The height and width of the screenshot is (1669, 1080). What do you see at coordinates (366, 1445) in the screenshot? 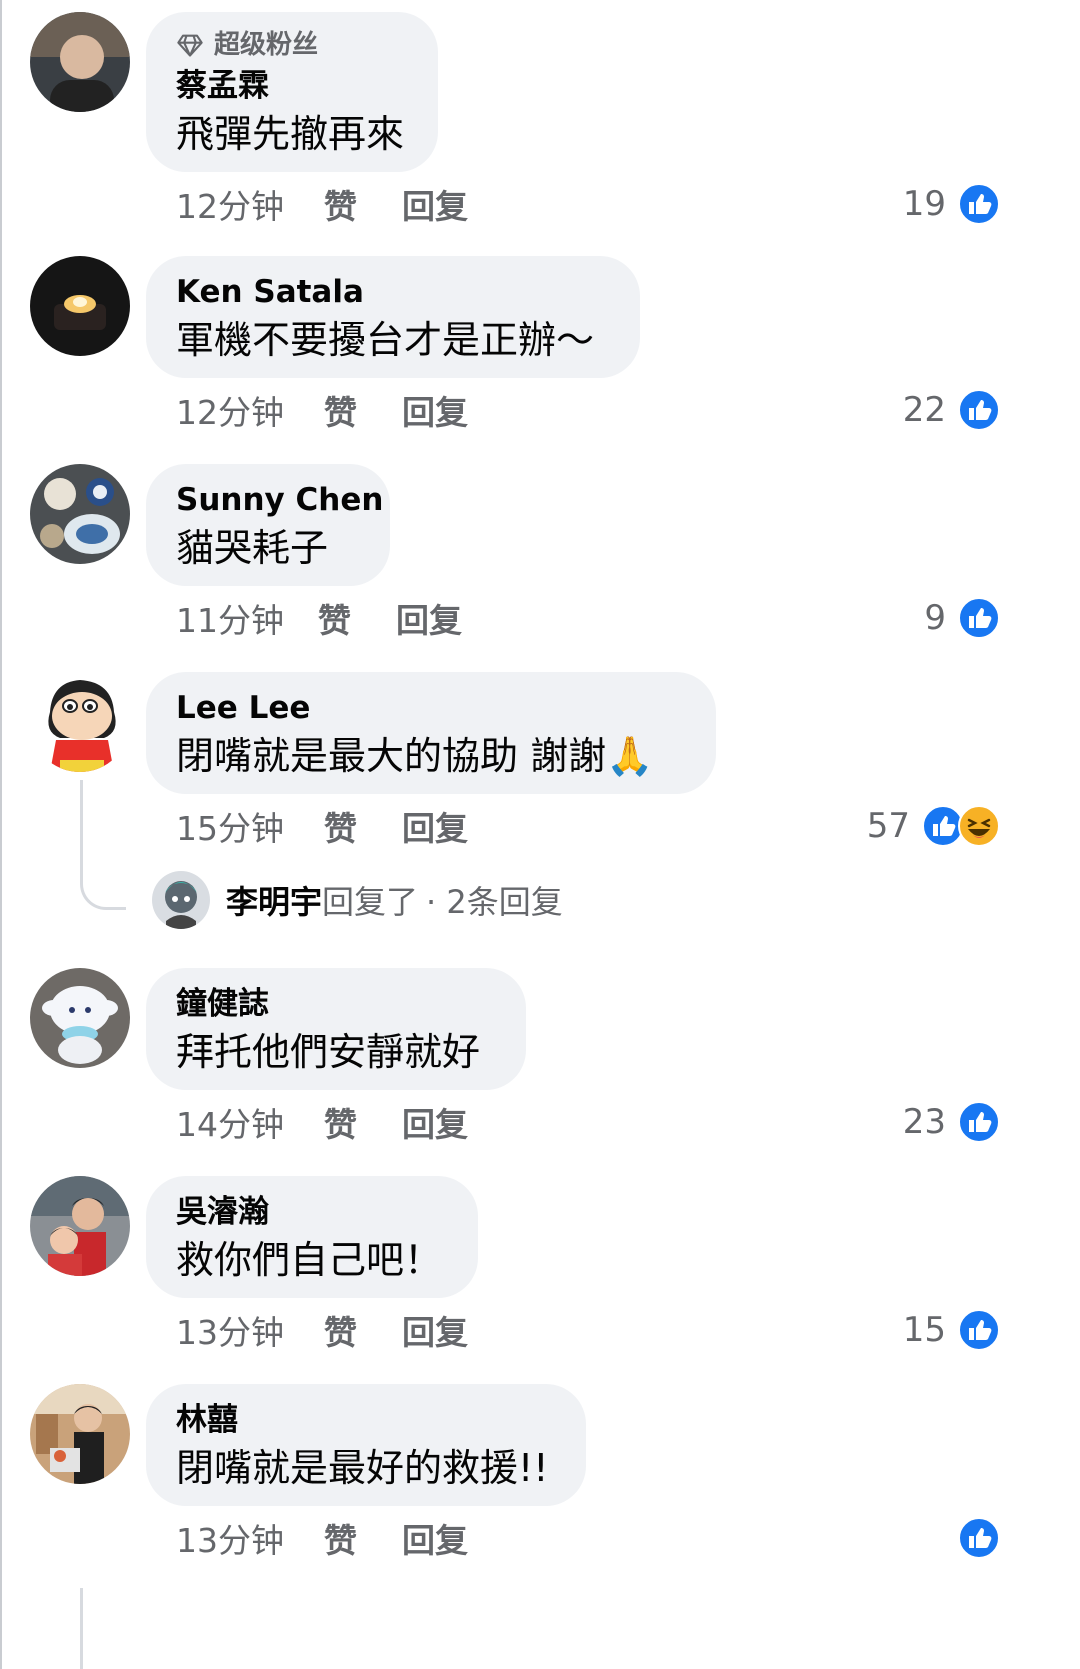
I see `comment-bubble: 林囍 閉嘴就是最好的救援!!` at bounding box center [366, 1445].